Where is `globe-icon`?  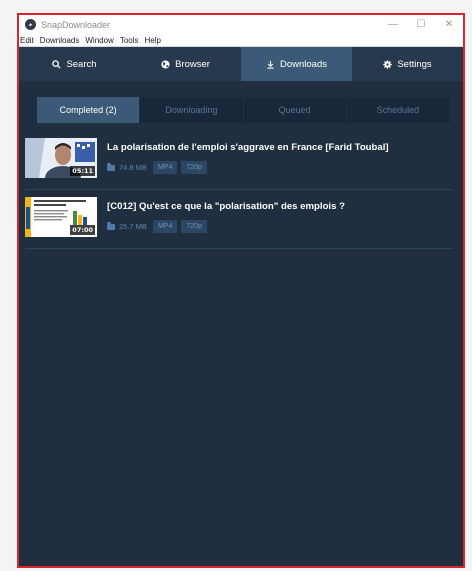 globe-icon is located at coordinates (165, 64).